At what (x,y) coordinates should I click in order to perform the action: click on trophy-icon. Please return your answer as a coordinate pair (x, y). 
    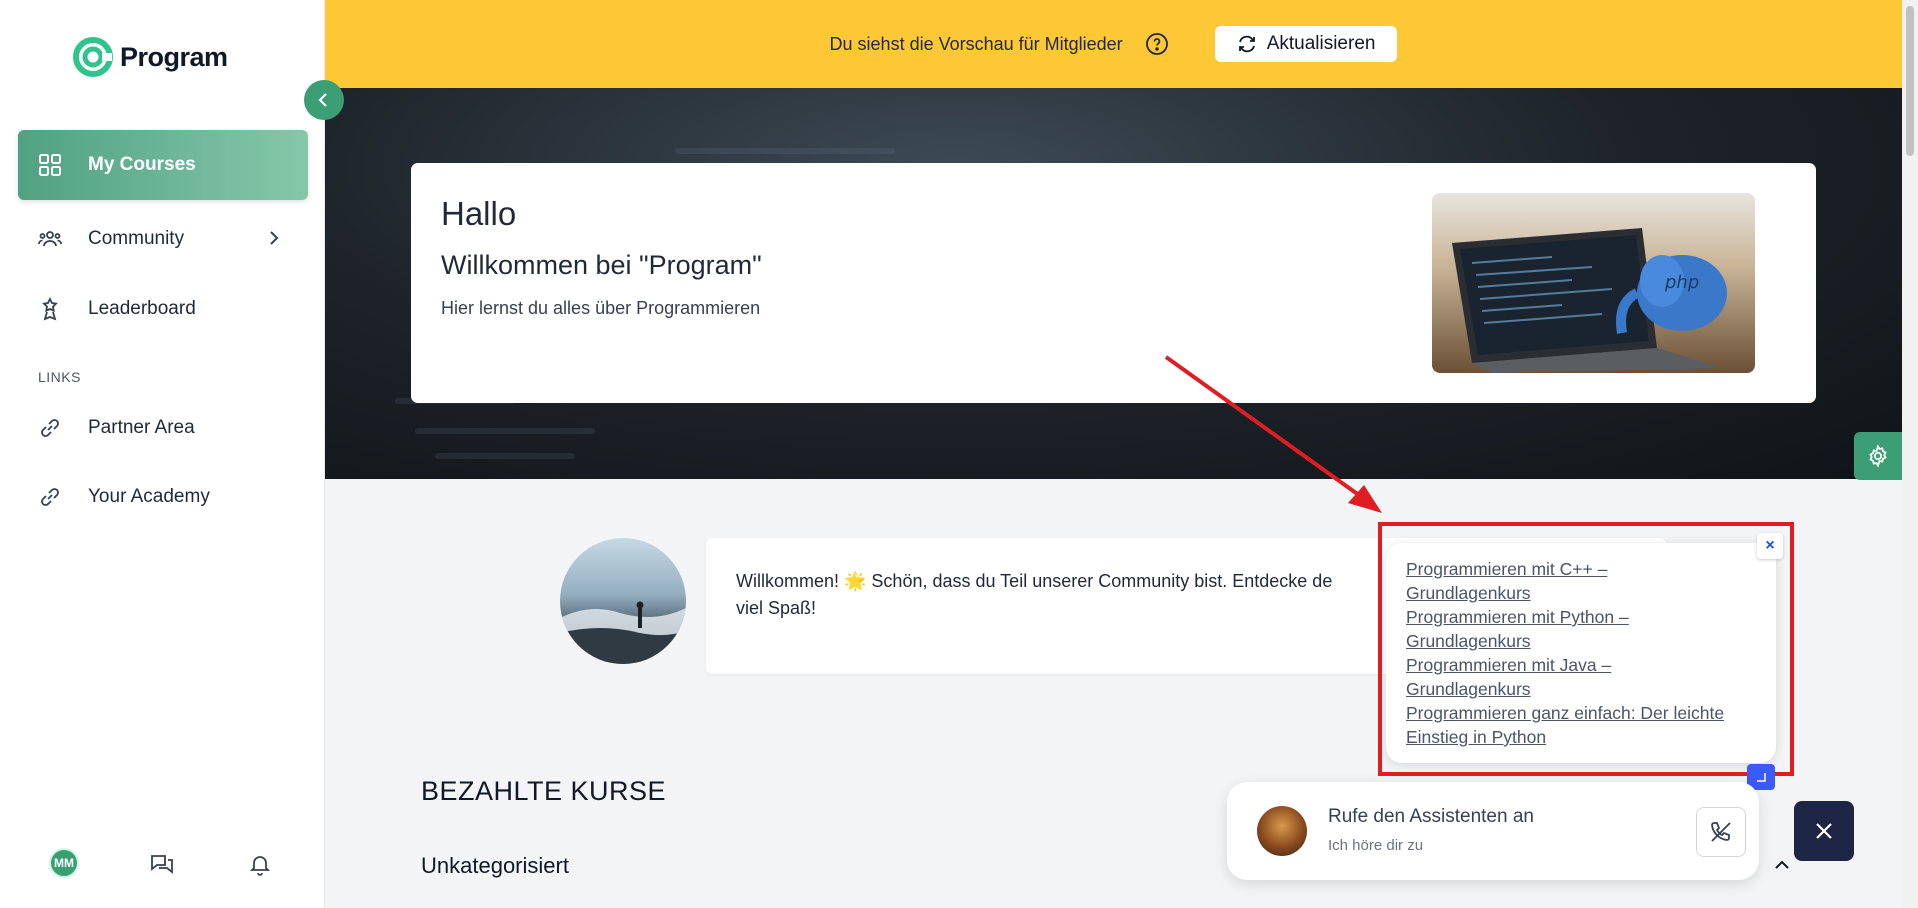
    Looking at the image, I should click on (50, 309).